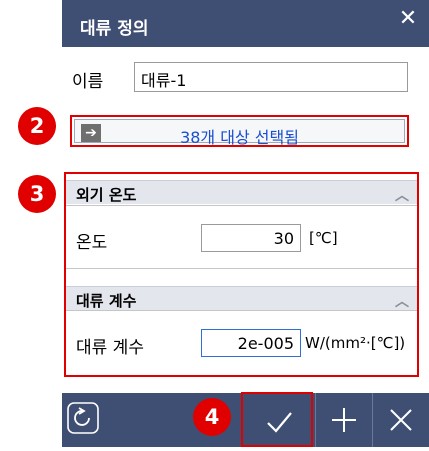 Image resolution: width=429 pixels, height=451 pixels. What do you see at coordinates (271, 77) in the screenshot?
I see `name-input: 대류-1` at bounding box center [271, 77].